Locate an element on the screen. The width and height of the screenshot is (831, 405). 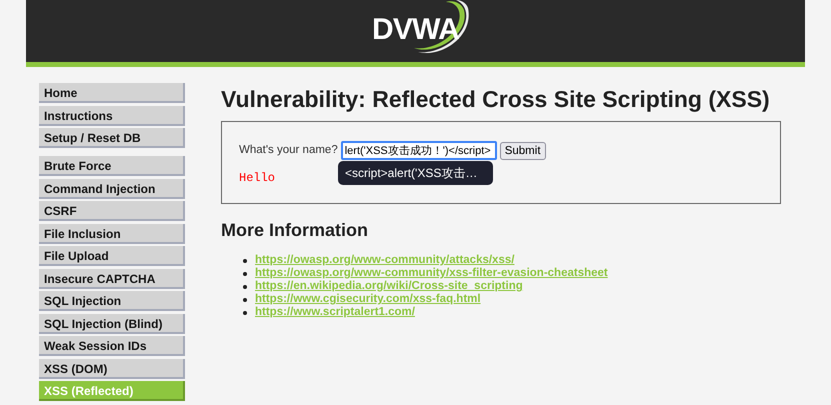
sidebar-item: SQL Injection (Blind) is located at coordinates (112, 324).